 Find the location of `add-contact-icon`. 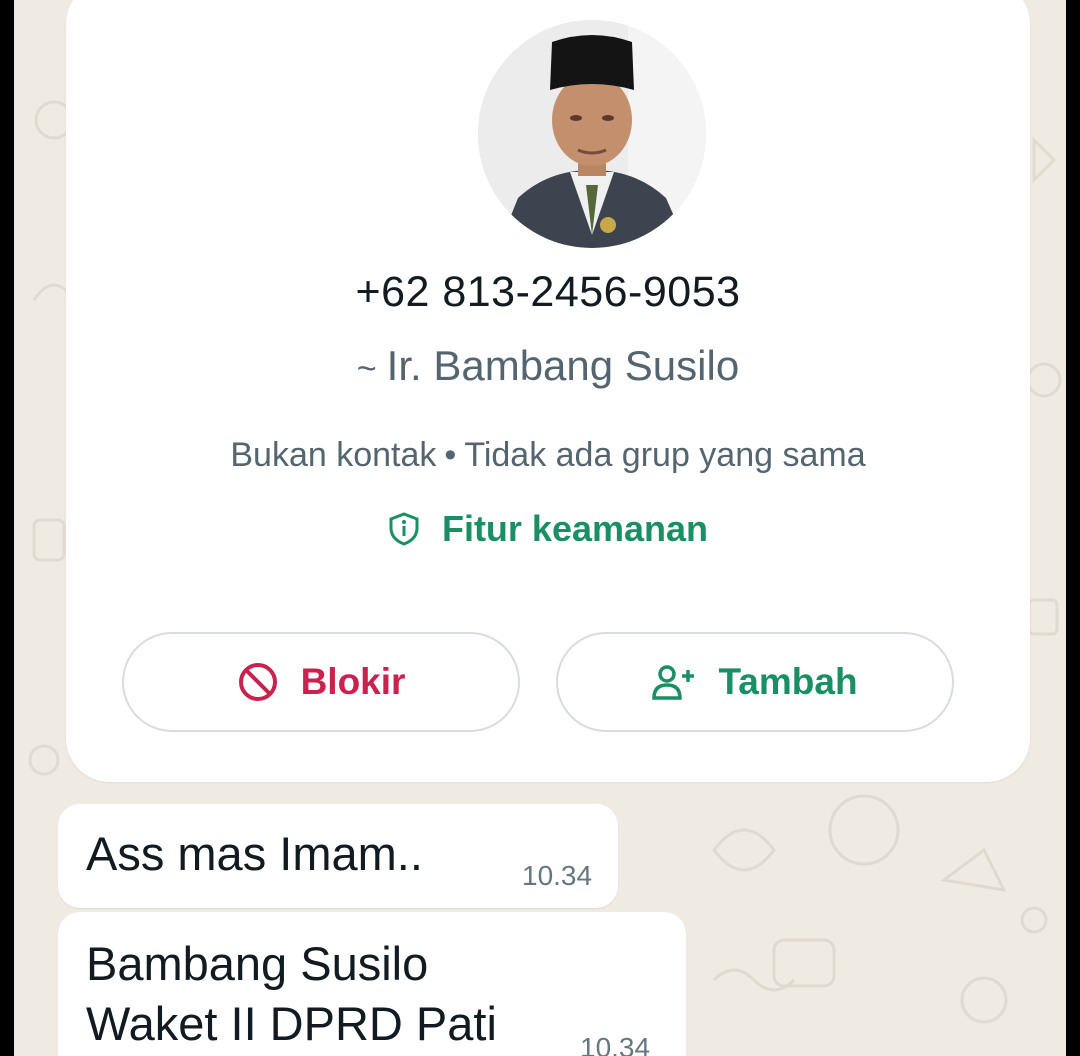

add-contact-icon is located at coordinates (673, 682).